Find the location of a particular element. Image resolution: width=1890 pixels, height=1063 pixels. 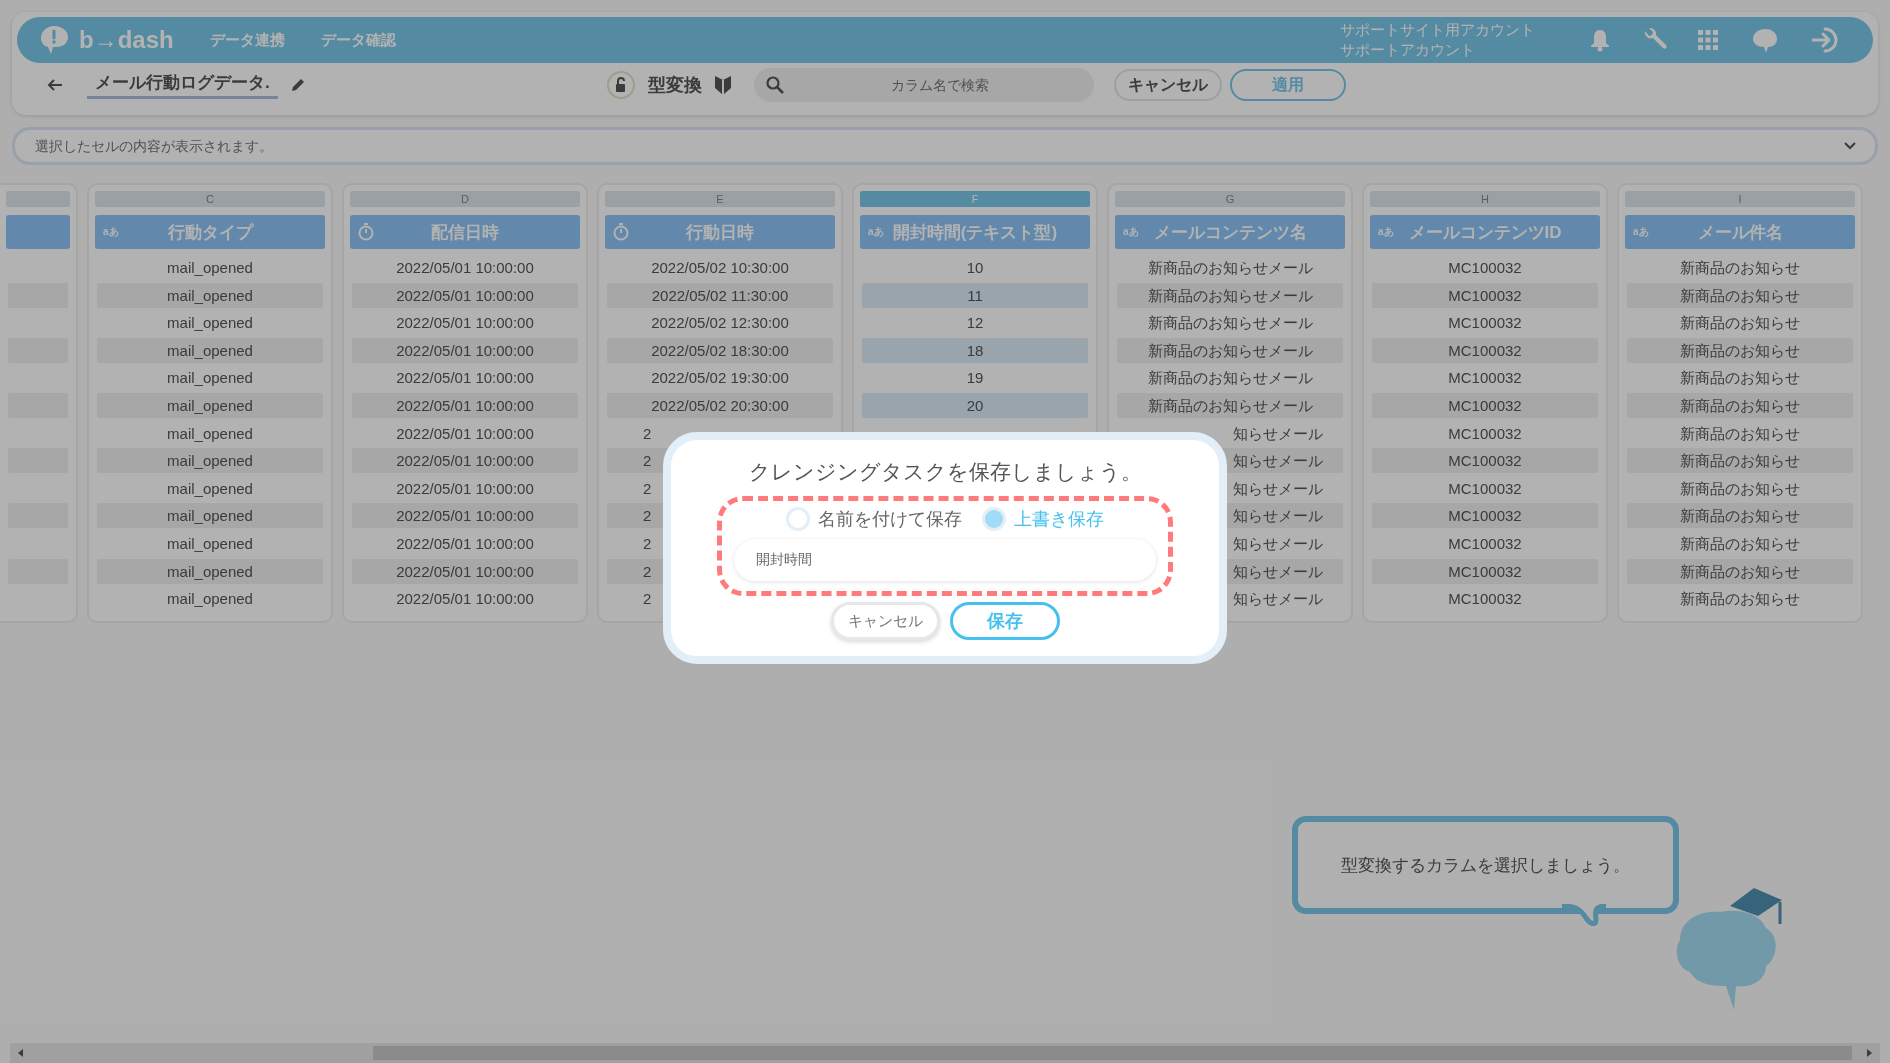

dataset-title: メール行動ログデータ. is located at coordinates (182, 85).